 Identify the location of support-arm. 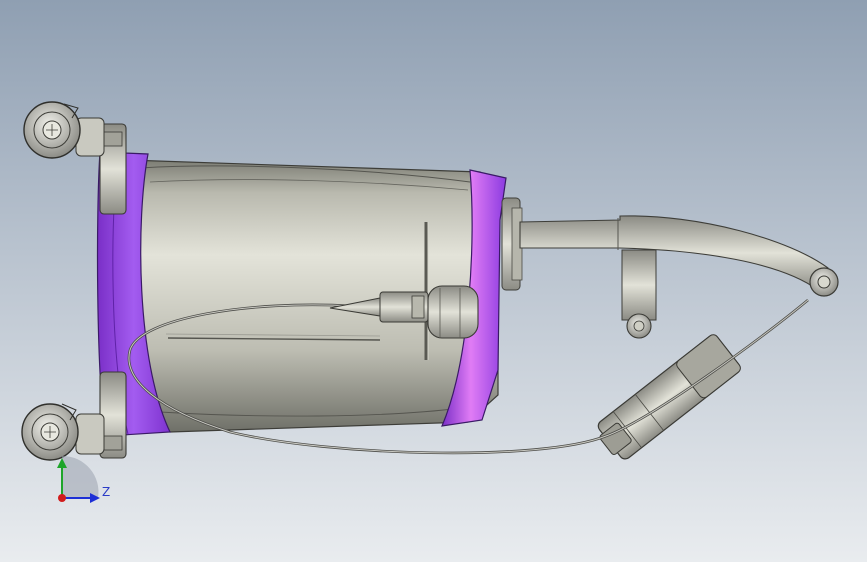
(679, 277).